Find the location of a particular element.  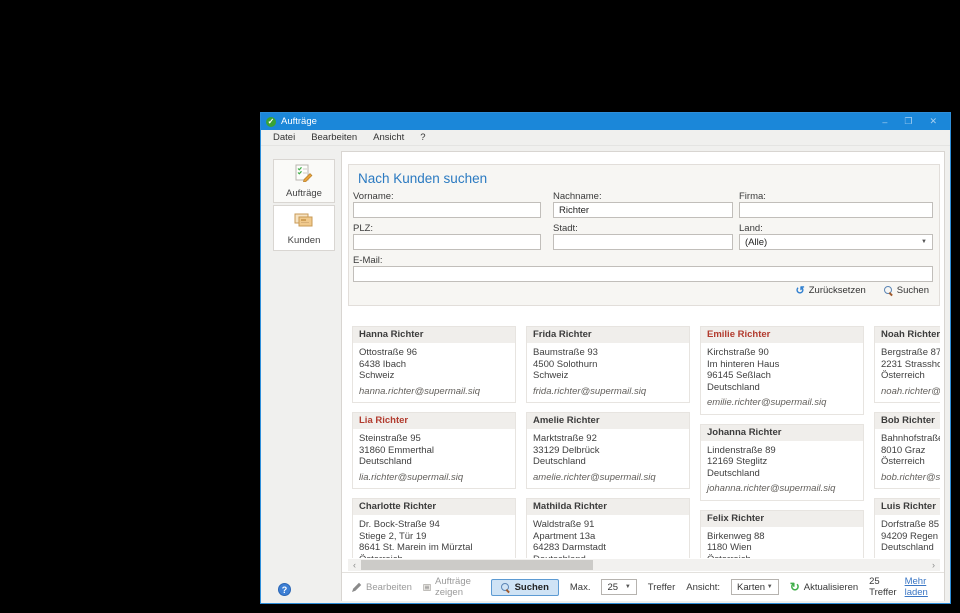

view-select-value: Karten is located at coordinates (751, 587).